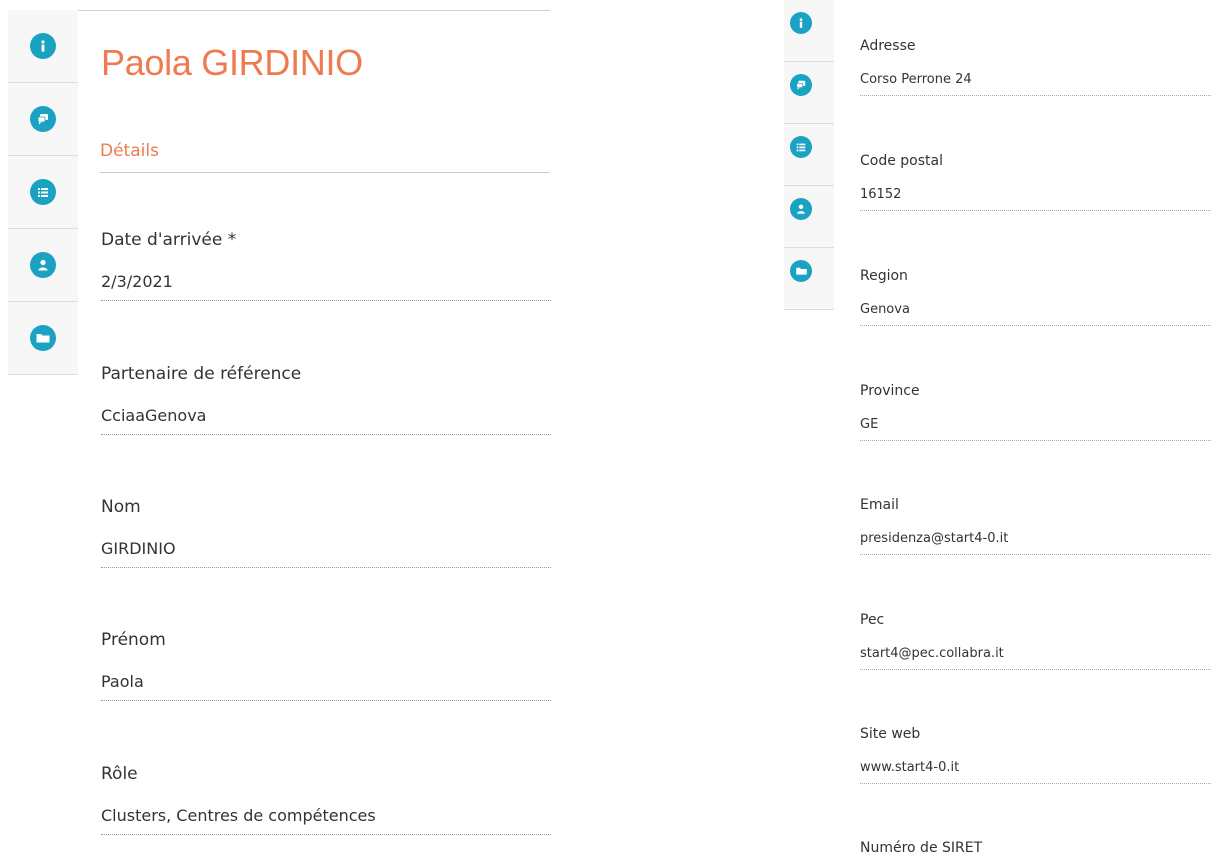 The width and height of the screenshot is (1211, 859). What do you see at coordinates (326, 532) in the screenshot?
I see `field-last-name: Nom GIRDINIO` at bounding box center [326, 532].